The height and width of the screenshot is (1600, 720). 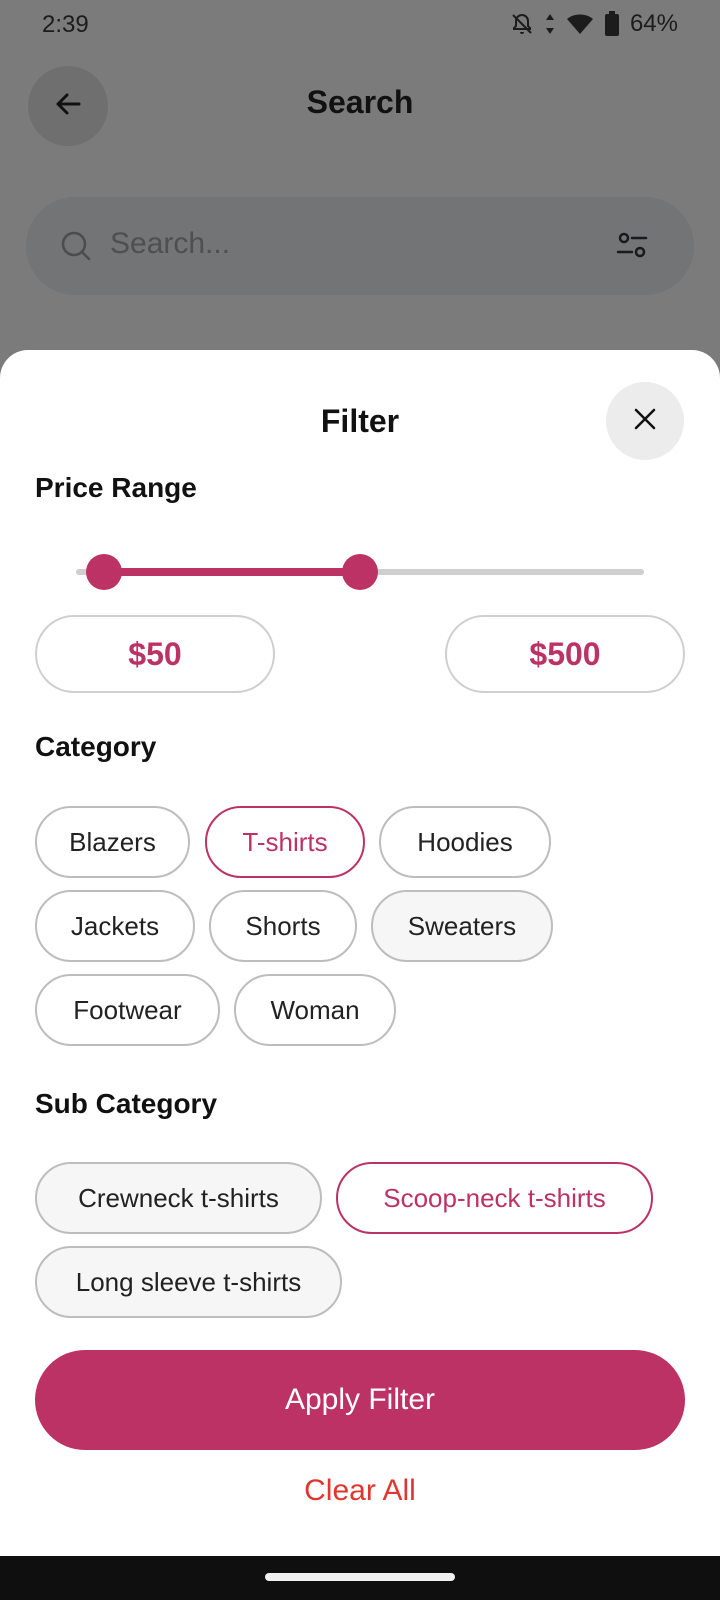 What do you see at coordinates (462, 926) in the screenshot?
I see `chip-category-sweaters: Sweaters` at bounding box center [462, 926].